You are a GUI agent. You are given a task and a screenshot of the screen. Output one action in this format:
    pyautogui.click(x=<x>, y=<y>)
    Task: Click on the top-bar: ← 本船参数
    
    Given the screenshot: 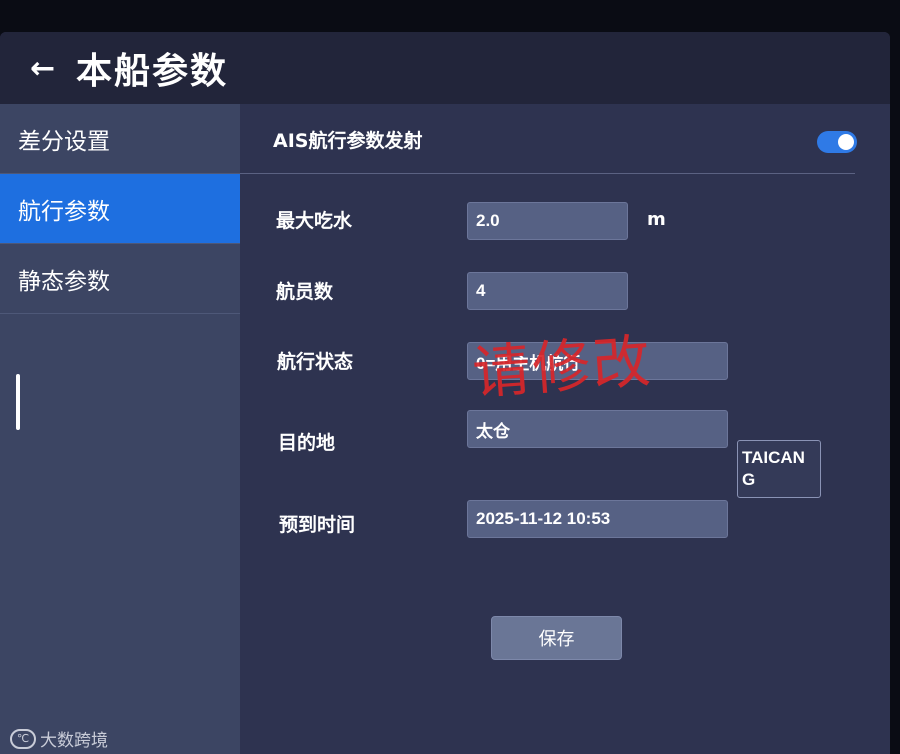 What is the action you would take?
    pyautogui.click(x=445, y=68)
    